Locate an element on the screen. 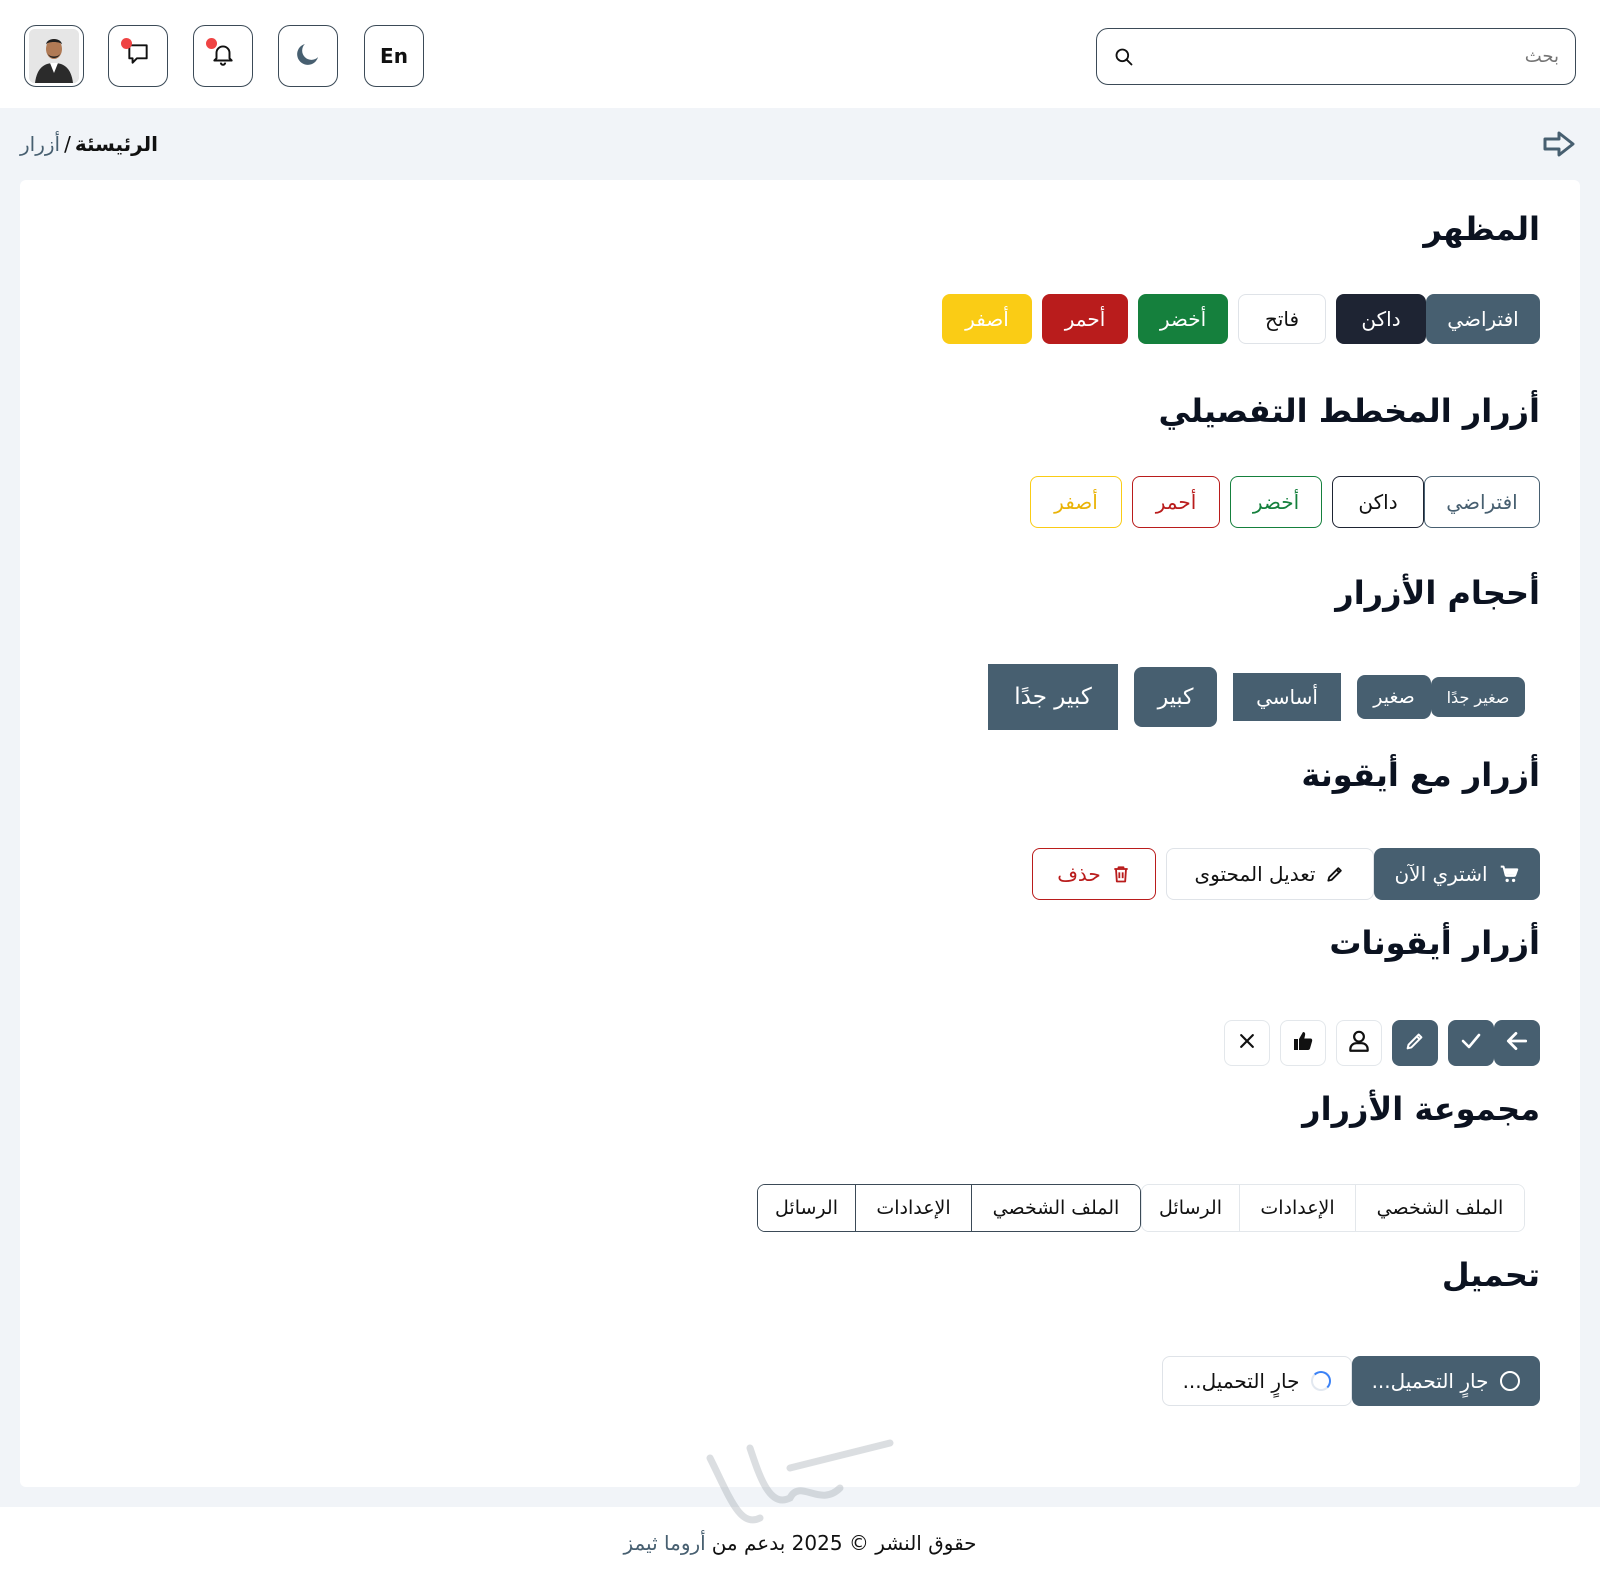 This screenshot has width=1600, height=1578. group-light-profile: الملف الشخصي is located at coordinates (1440, 1208).